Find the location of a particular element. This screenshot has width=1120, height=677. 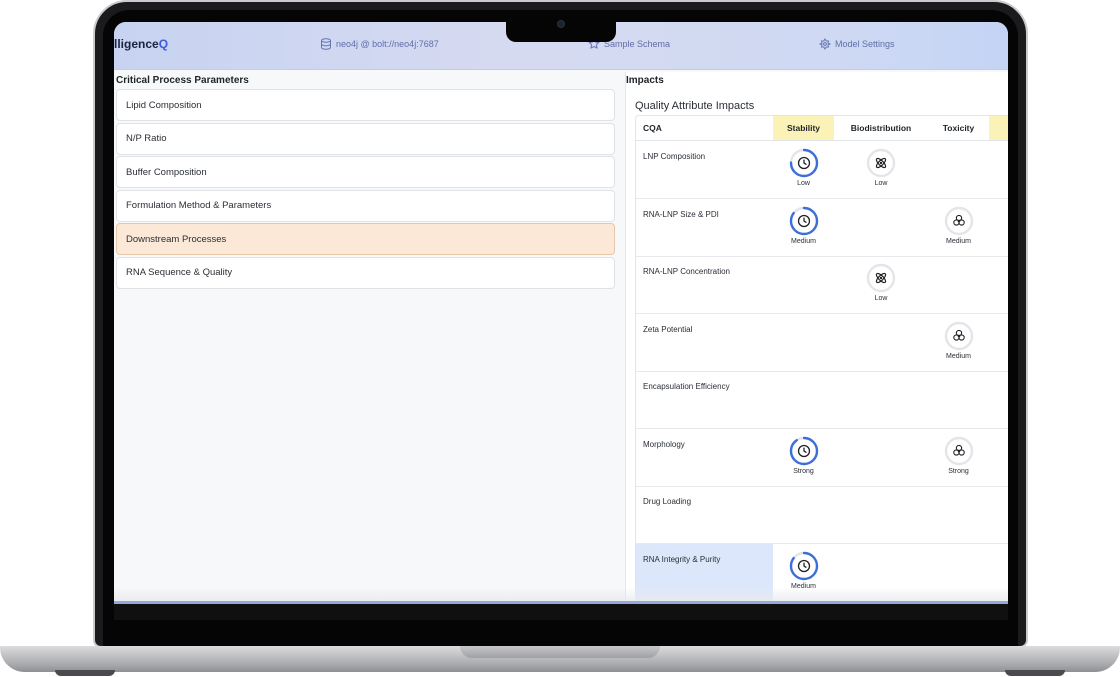

laptop-base-notch is located at coordinates (560, 652).